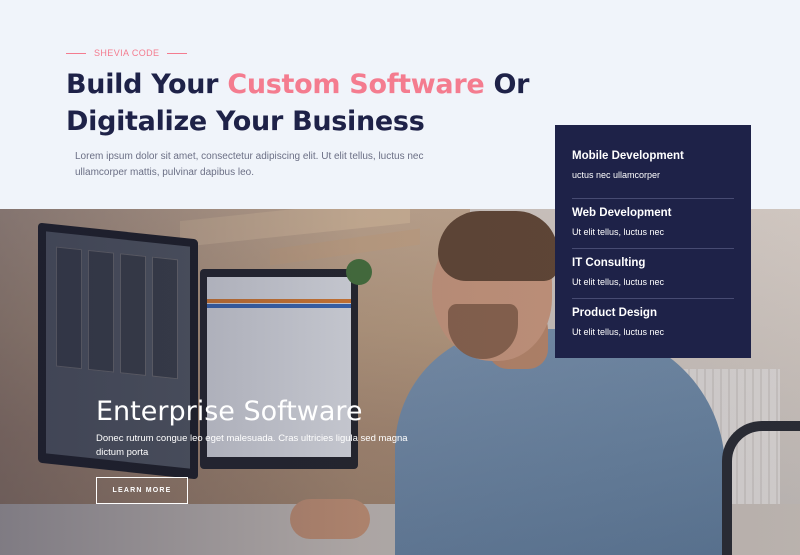 This screenshot has width=800, height=555. Describe the element at coordinates (142, 490) in the screenshot. I see `learn-more-button: LEARN MORE` at that location.